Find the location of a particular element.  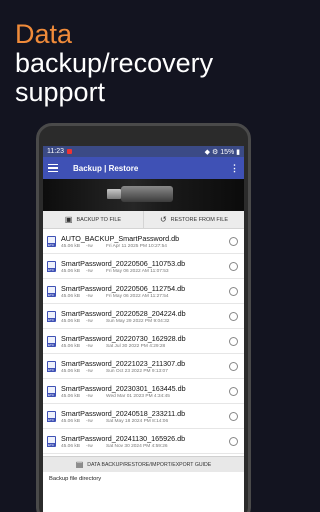

restore-from-file-button: ↺ RESTORE FROM FILE is located at coordinates (194, 219).